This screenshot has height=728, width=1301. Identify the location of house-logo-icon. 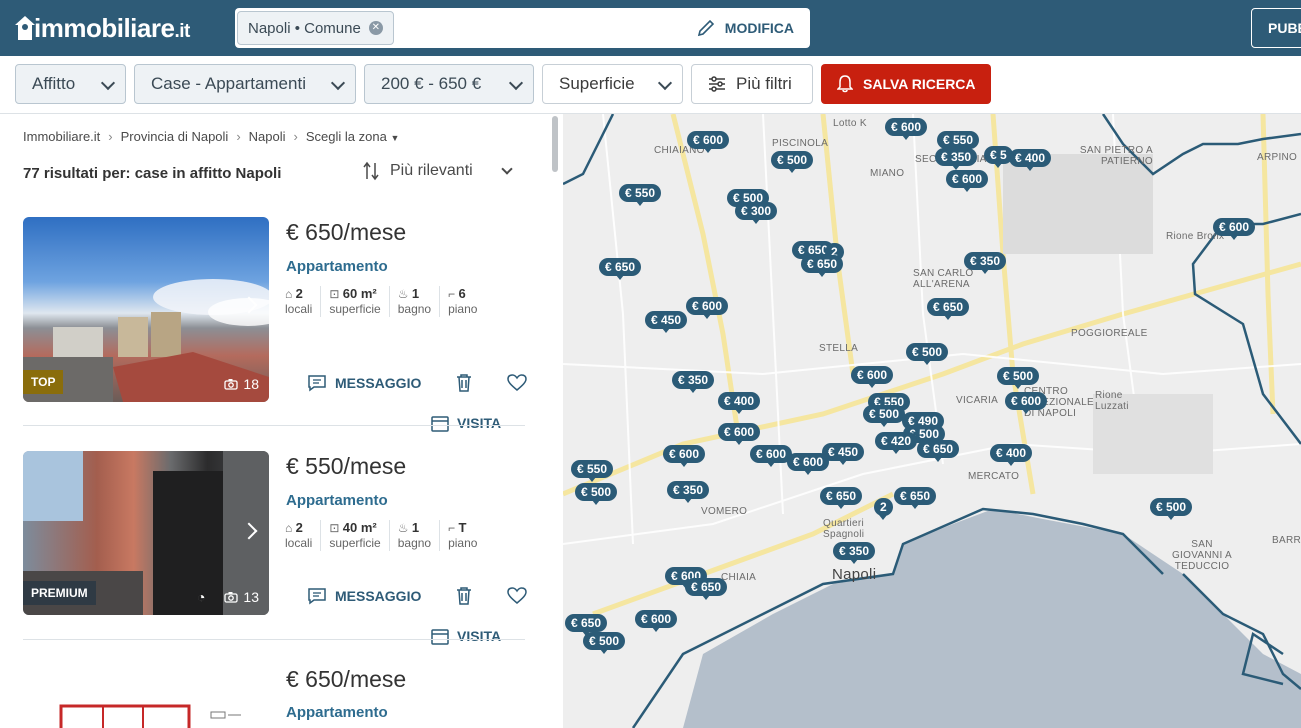
(25, 28).